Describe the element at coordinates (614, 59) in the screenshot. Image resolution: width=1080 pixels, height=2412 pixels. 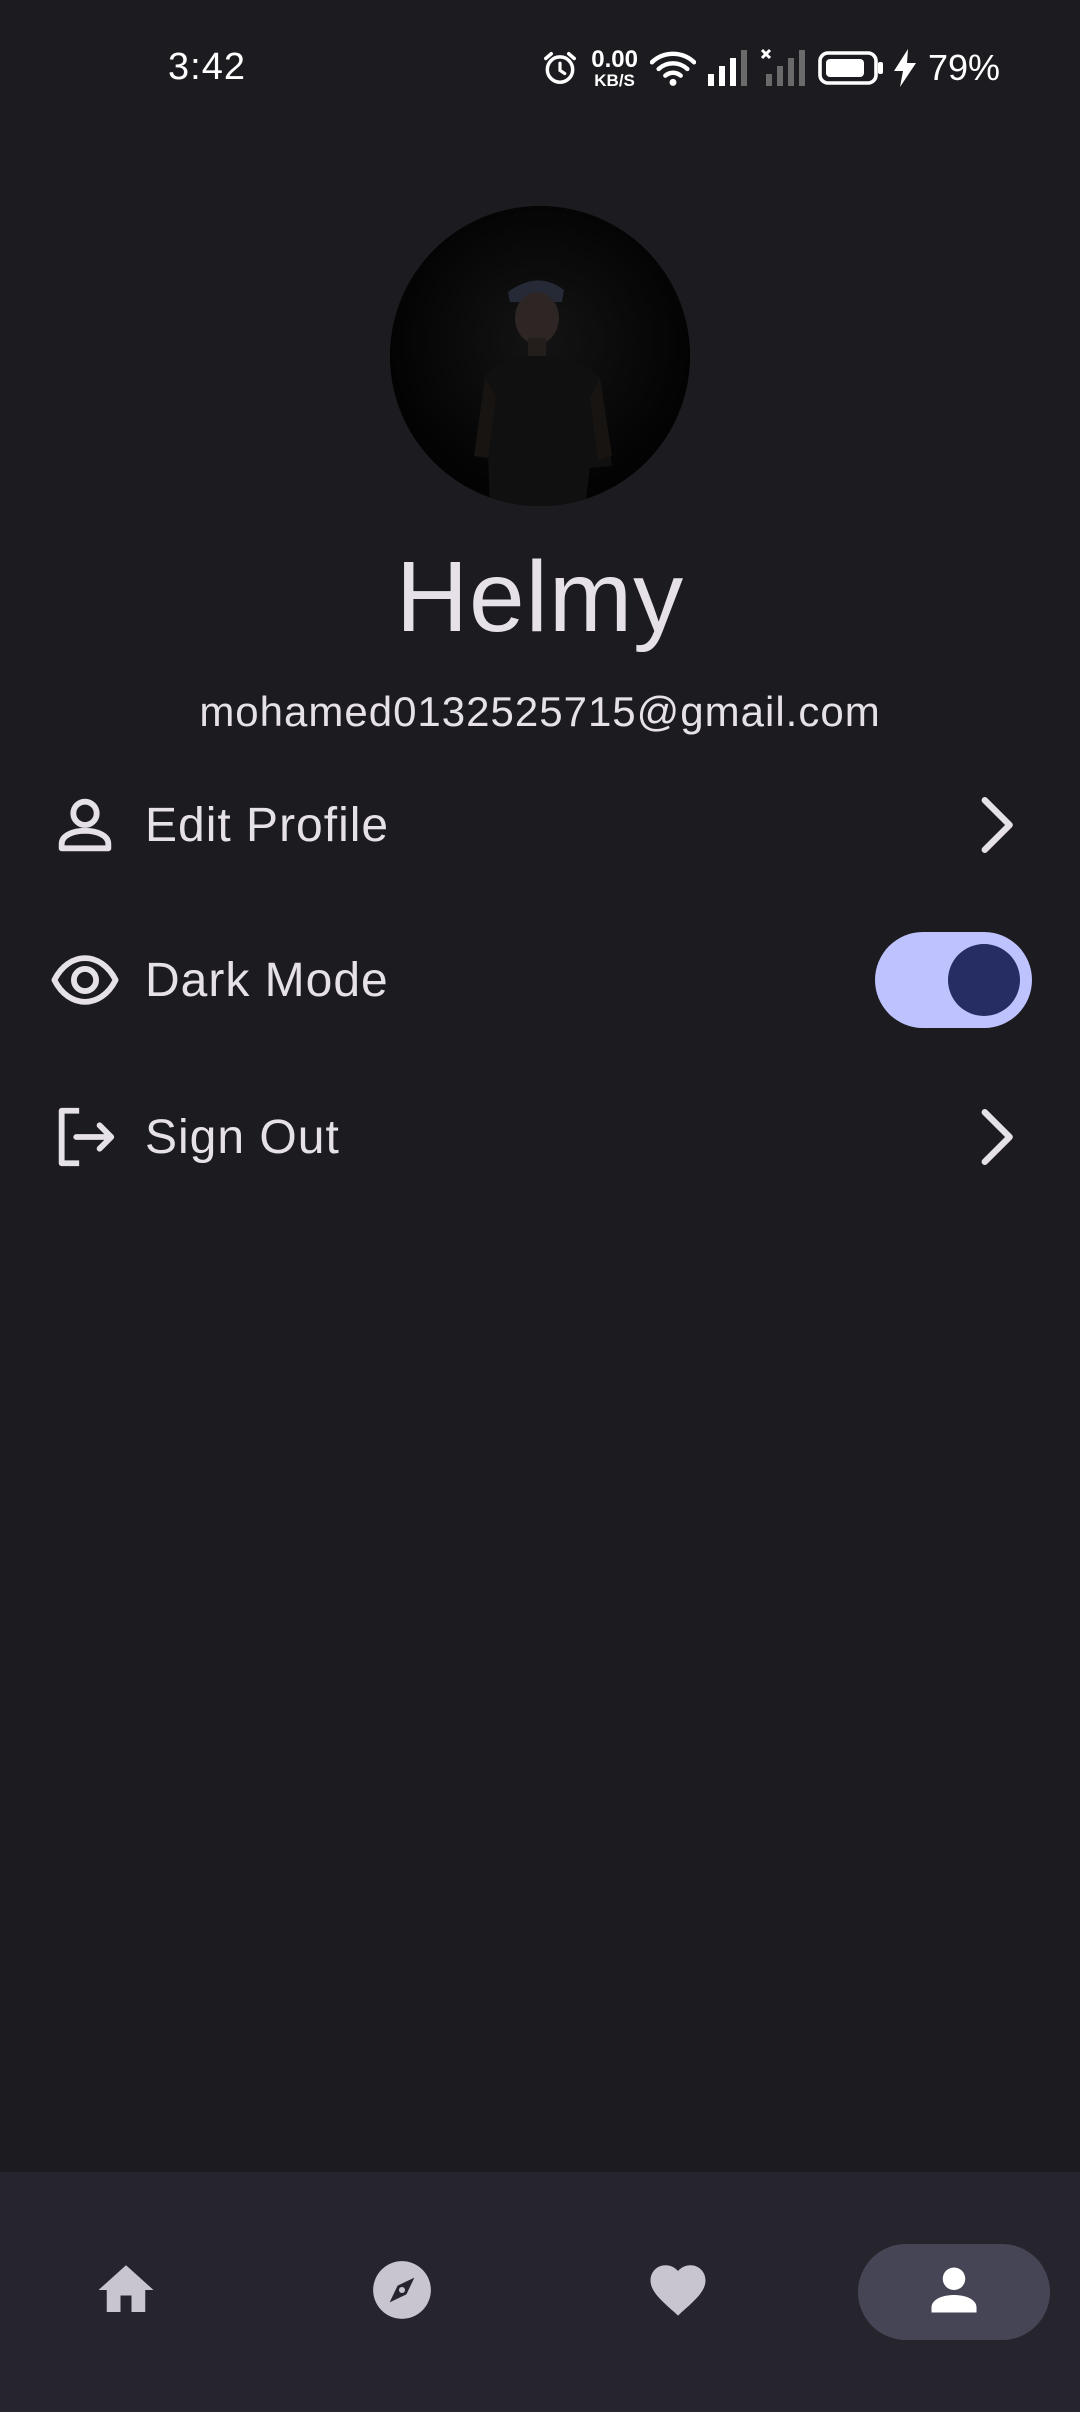
I see `net-speed-value: 0.00` at that location.